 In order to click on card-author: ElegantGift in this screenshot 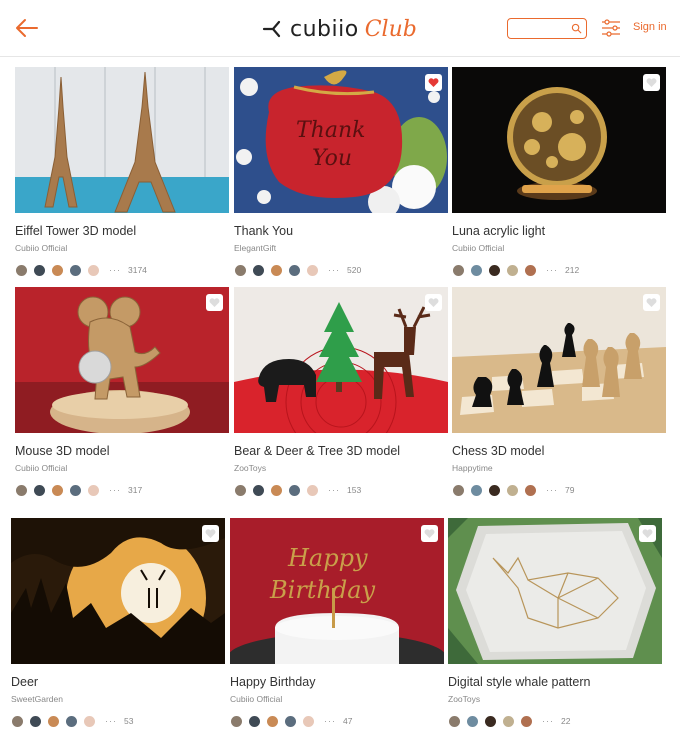, I will do `click(255, 248)`.